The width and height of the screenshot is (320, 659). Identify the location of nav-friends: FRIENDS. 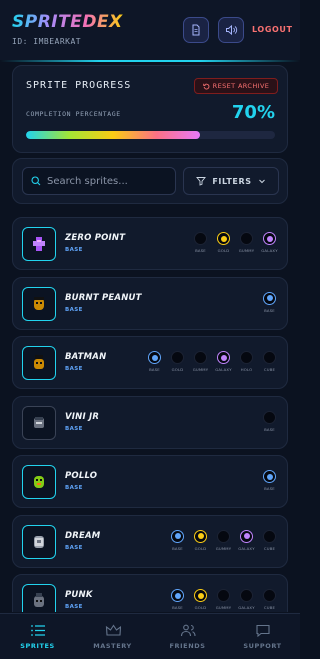
(187, 636).